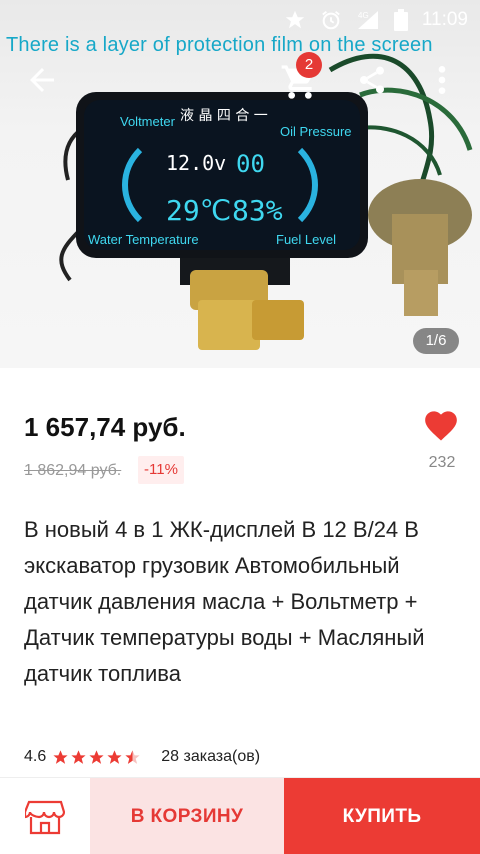 This screenshot has height=854, width=480. What do you see at coordinates (161, 470) in the screenshot?
I see `discount-badge: -11%` at bounding box center [161, 470].